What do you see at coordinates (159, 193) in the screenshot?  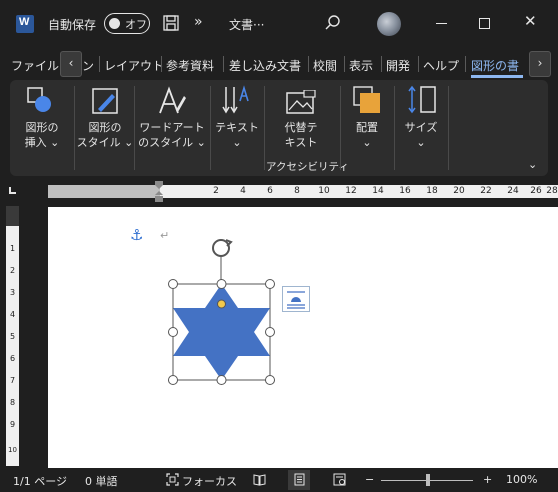 I see `indent-marker-icon` at bounding box center [159, 193].